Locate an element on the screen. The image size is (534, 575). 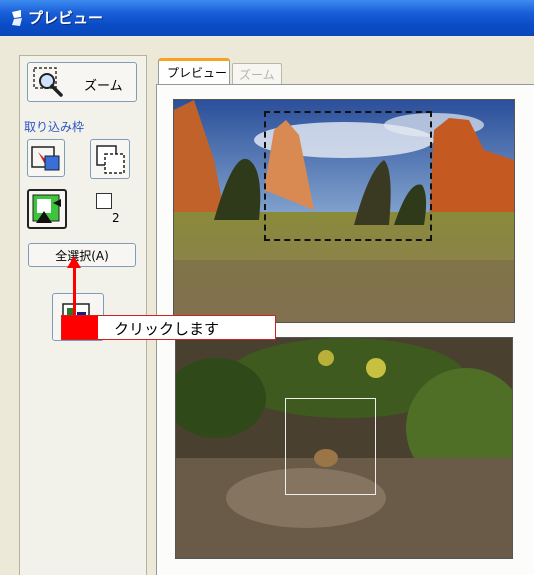
select-all-label: 全選択(A) is located at coordinates (82, 256).